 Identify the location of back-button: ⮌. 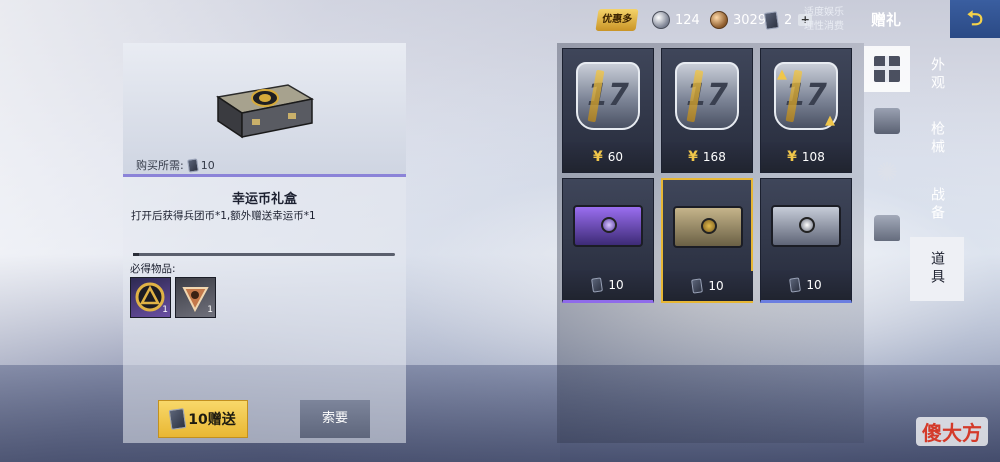
(975, 19).